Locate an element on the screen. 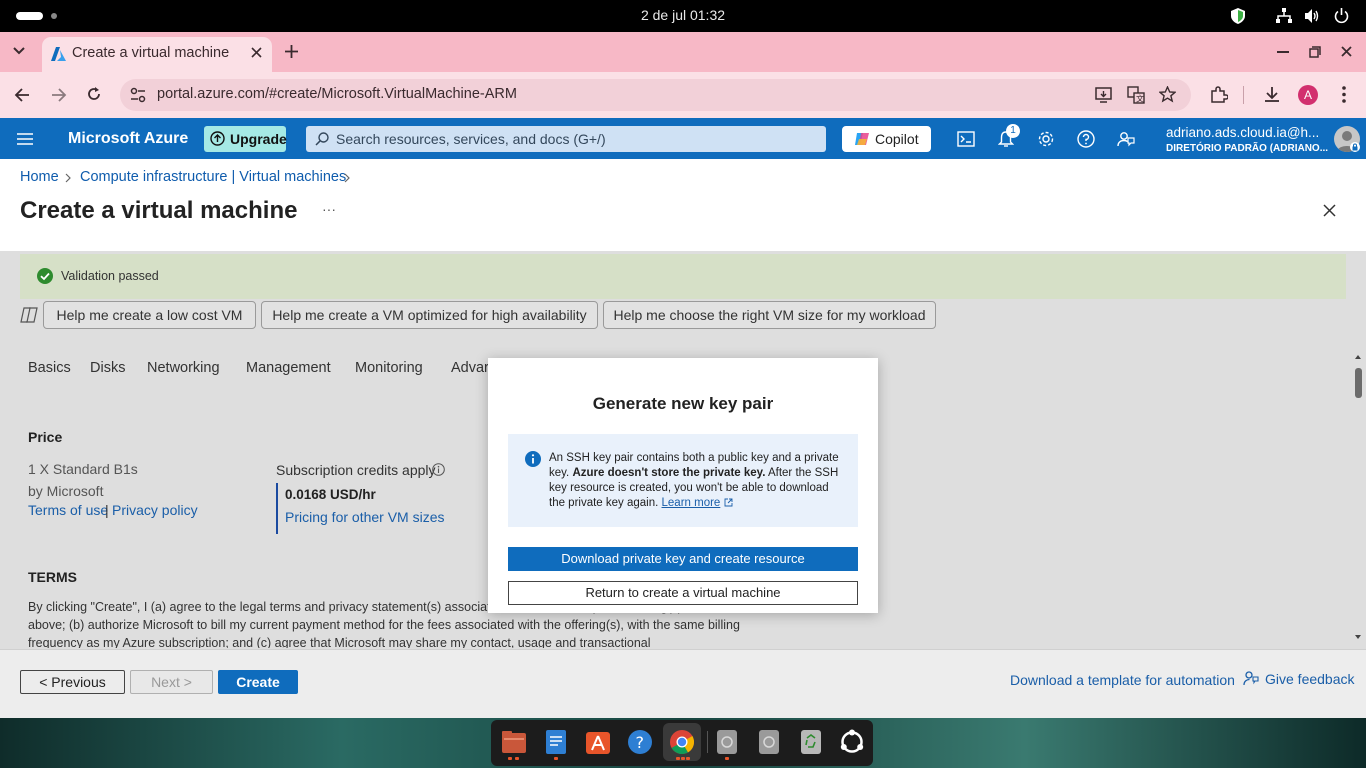  browser-tab: Create a virtual machine is located at coordinates (157, 54).